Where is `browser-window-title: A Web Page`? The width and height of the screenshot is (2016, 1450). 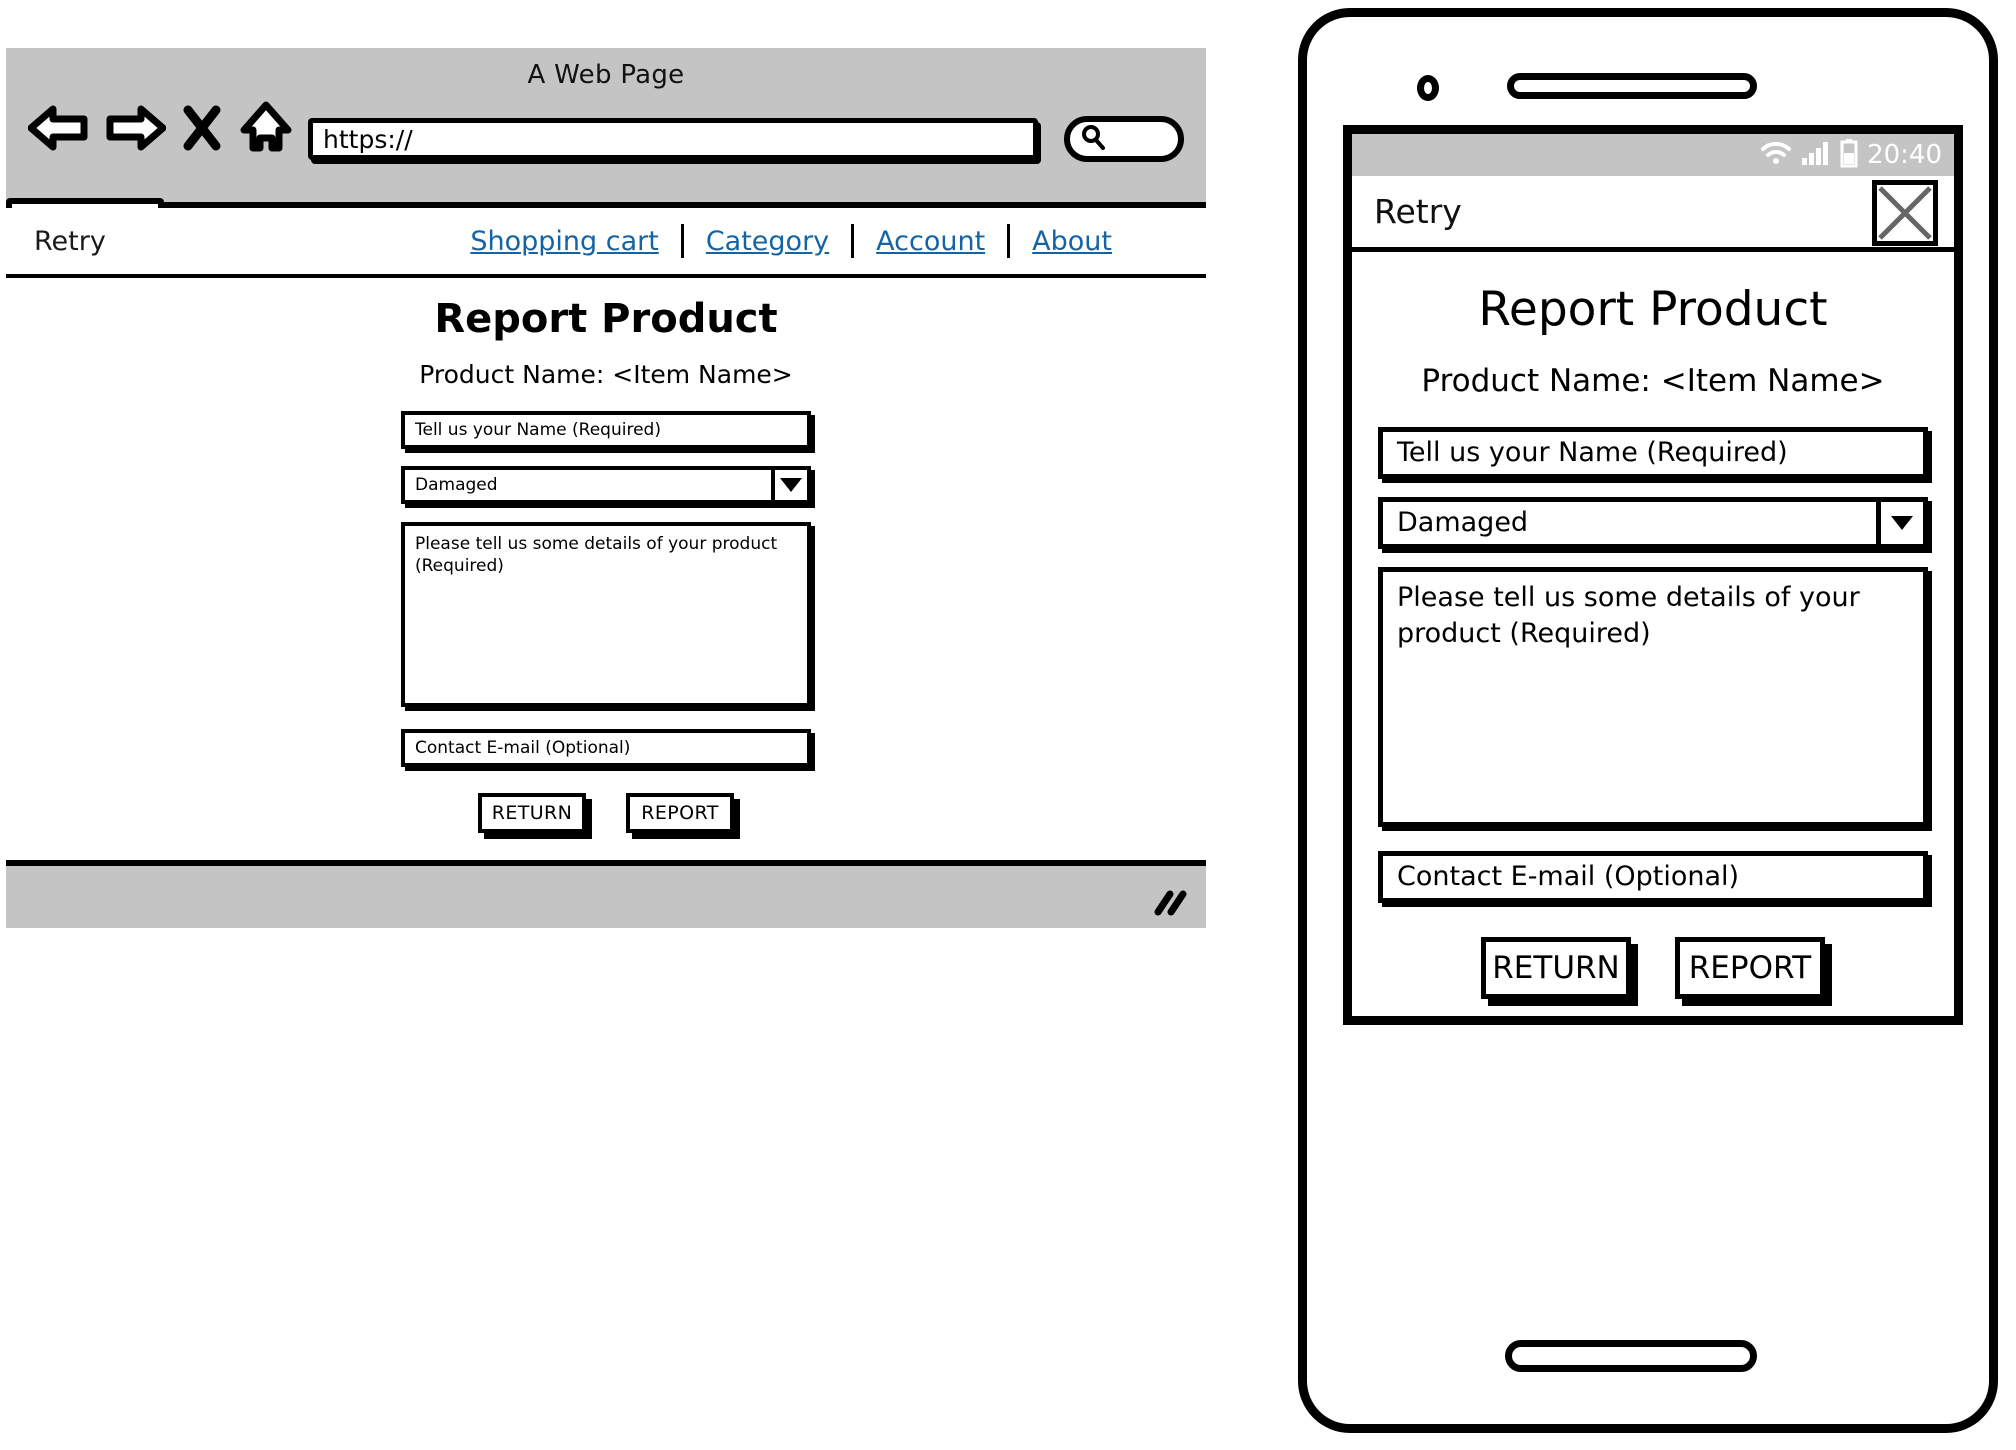 browser-window-title: A Web Page is located at coordinates (606, 75).